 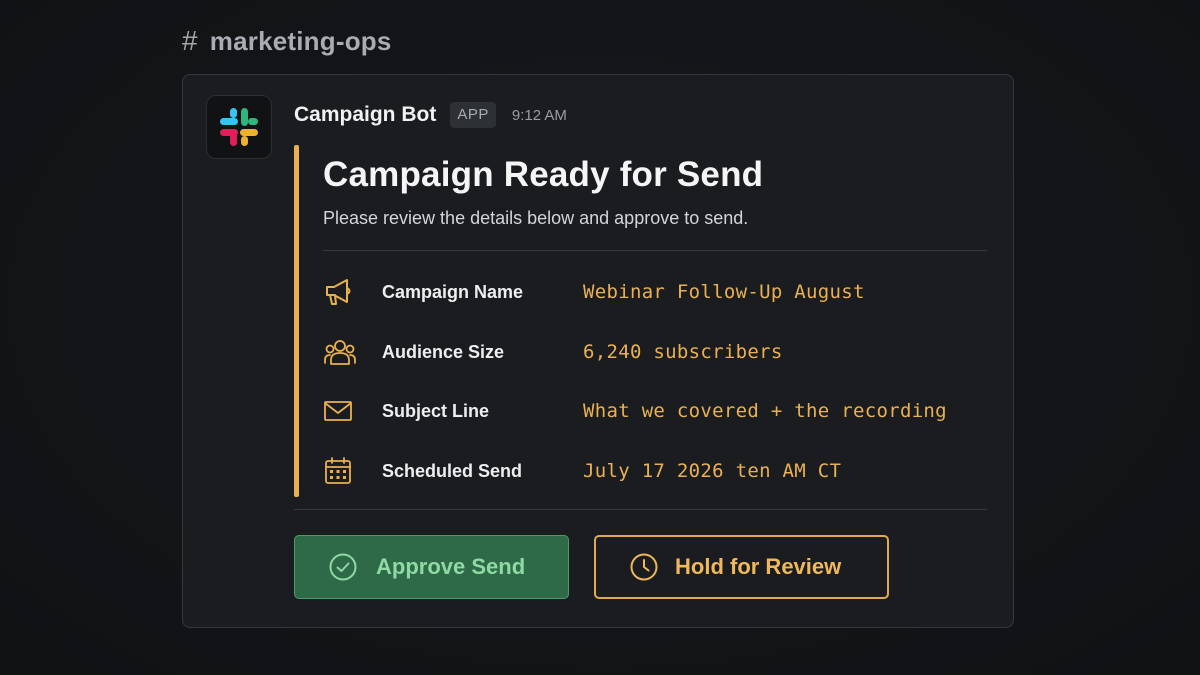 I want to click on hold-for-review-button: Hold for Review, so click(x=741, y=567).